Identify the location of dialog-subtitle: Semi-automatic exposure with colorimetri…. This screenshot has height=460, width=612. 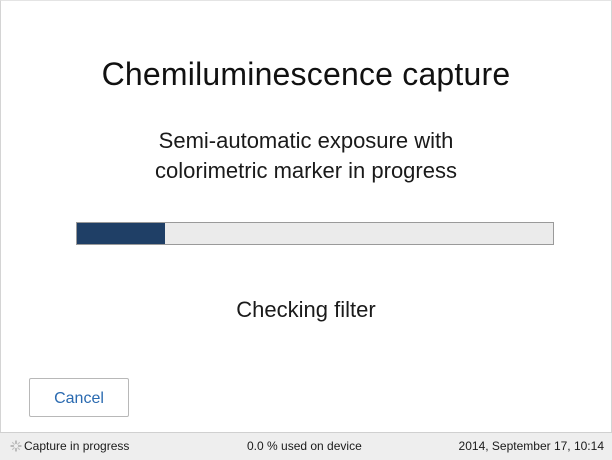
(306, 156).